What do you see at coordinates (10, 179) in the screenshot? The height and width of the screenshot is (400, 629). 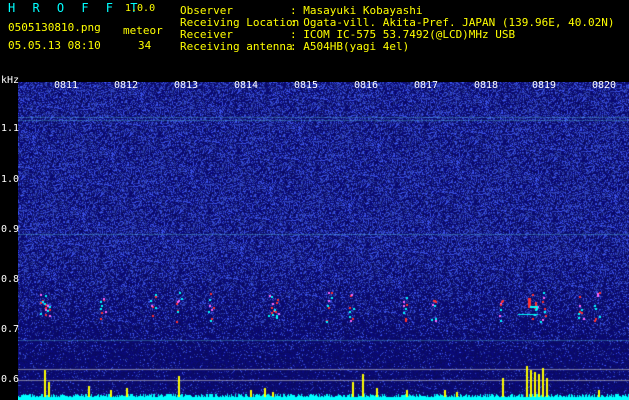 I see `freq-label: 1.0` at bounding box center [10, 179].